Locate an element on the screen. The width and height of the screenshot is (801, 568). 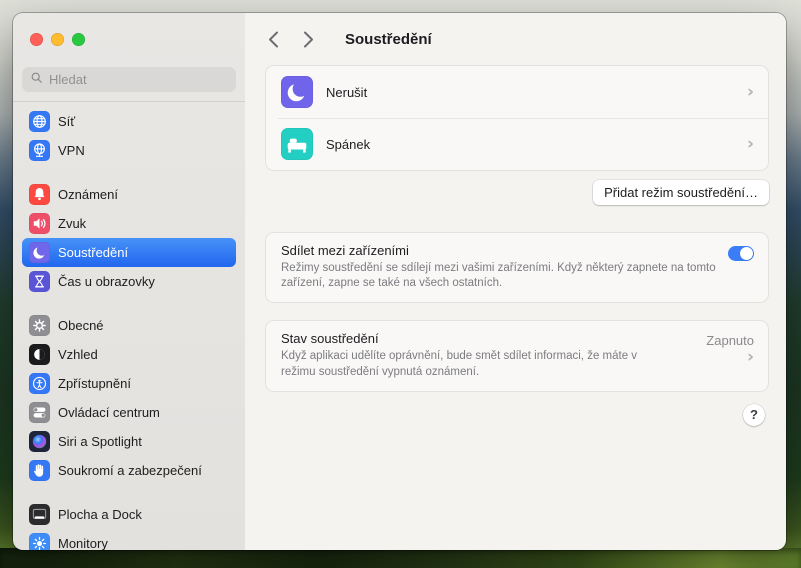
focus-mode-row-nerusit: Nerušit › is located at coordinates (517, 92).